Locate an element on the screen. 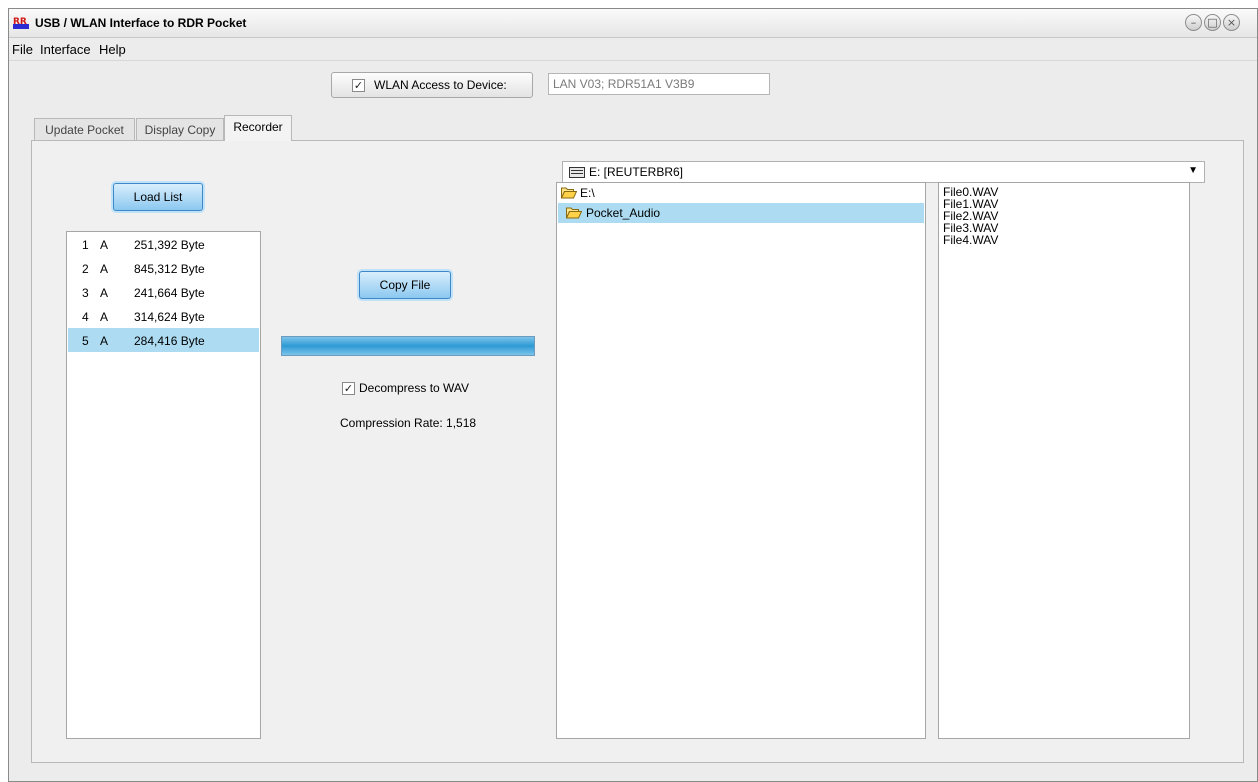 The height and width of the screenshot is (782, 1258). load-list-button: Load List is located at coordinates (158, 197).